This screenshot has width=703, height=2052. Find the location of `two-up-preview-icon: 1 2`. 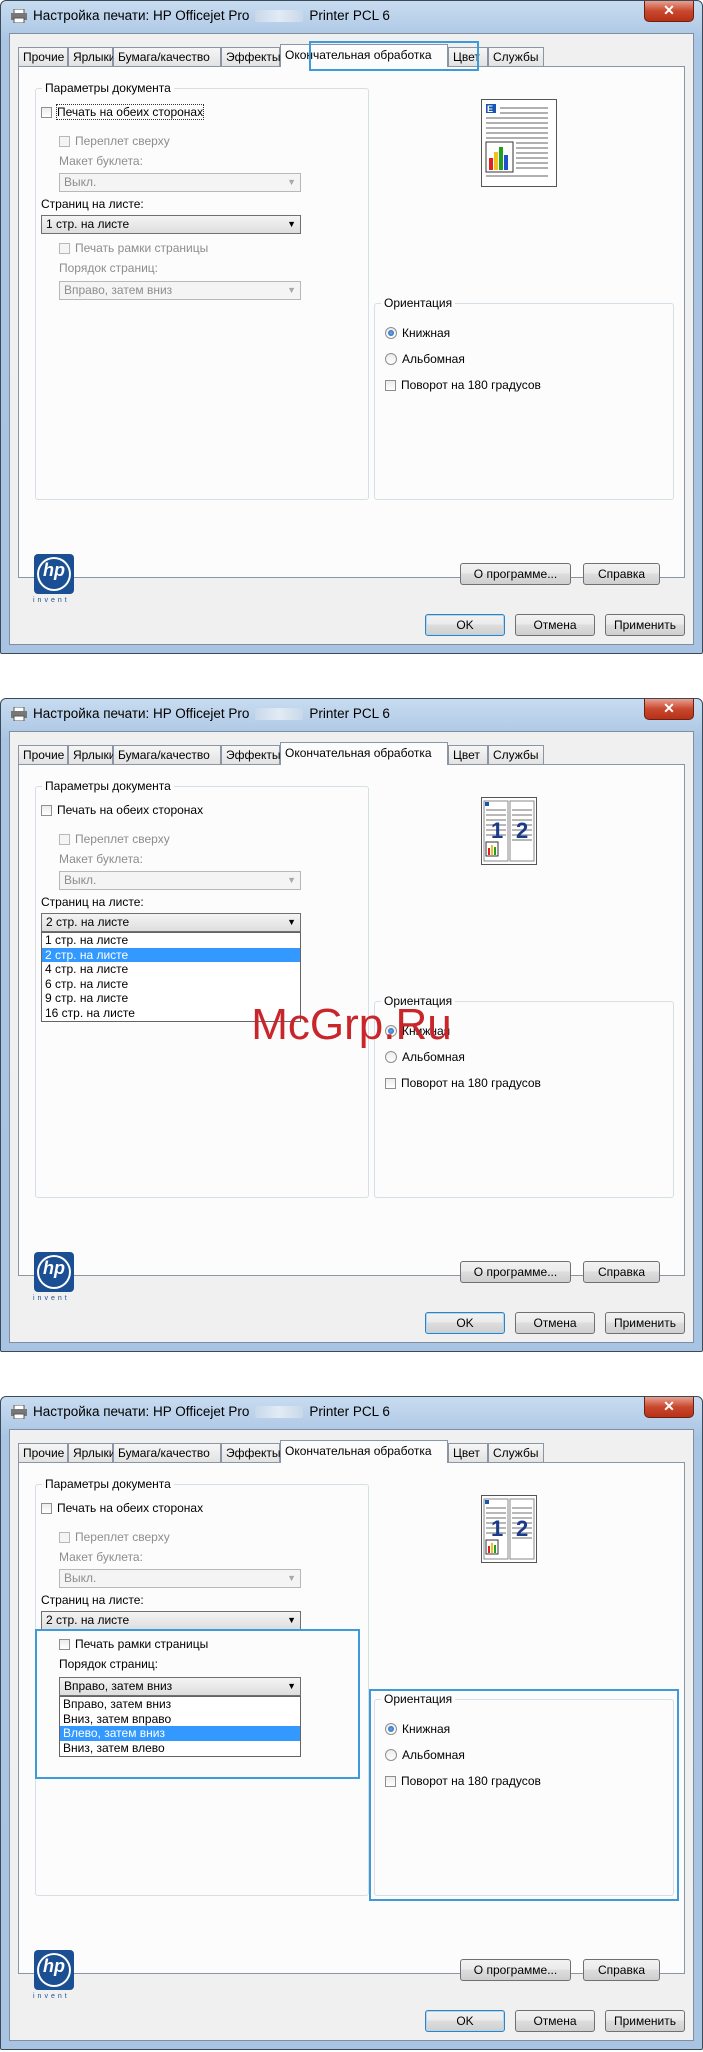

two-up-preview-icon: 1 2 is located at coordinates (509, 1529).